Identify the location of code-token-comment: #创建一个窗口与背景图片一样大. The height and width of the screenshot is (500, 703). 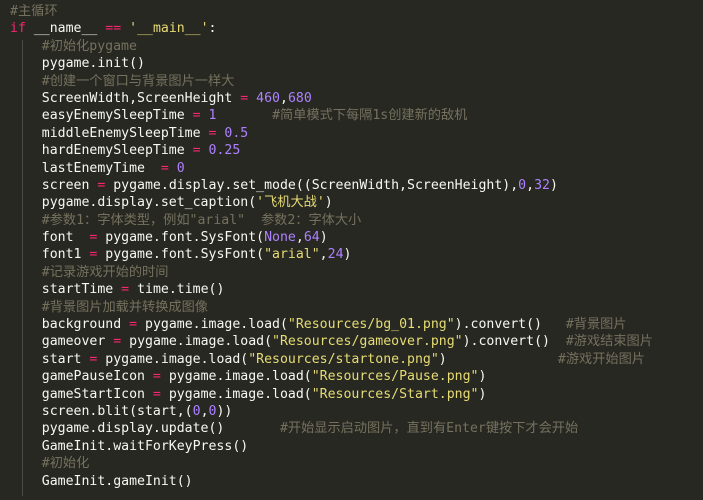
(138, 81).